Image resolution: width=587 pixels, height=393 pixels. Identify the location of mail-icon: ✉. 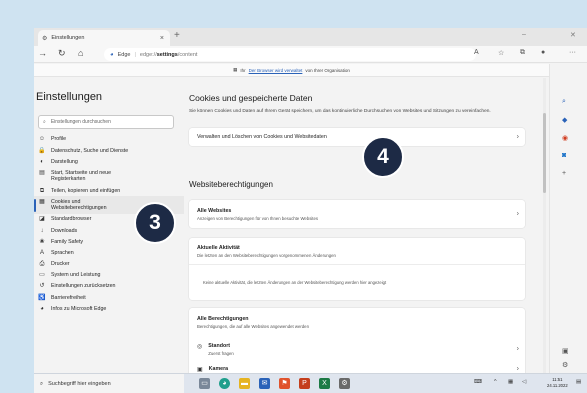
(264, 383).